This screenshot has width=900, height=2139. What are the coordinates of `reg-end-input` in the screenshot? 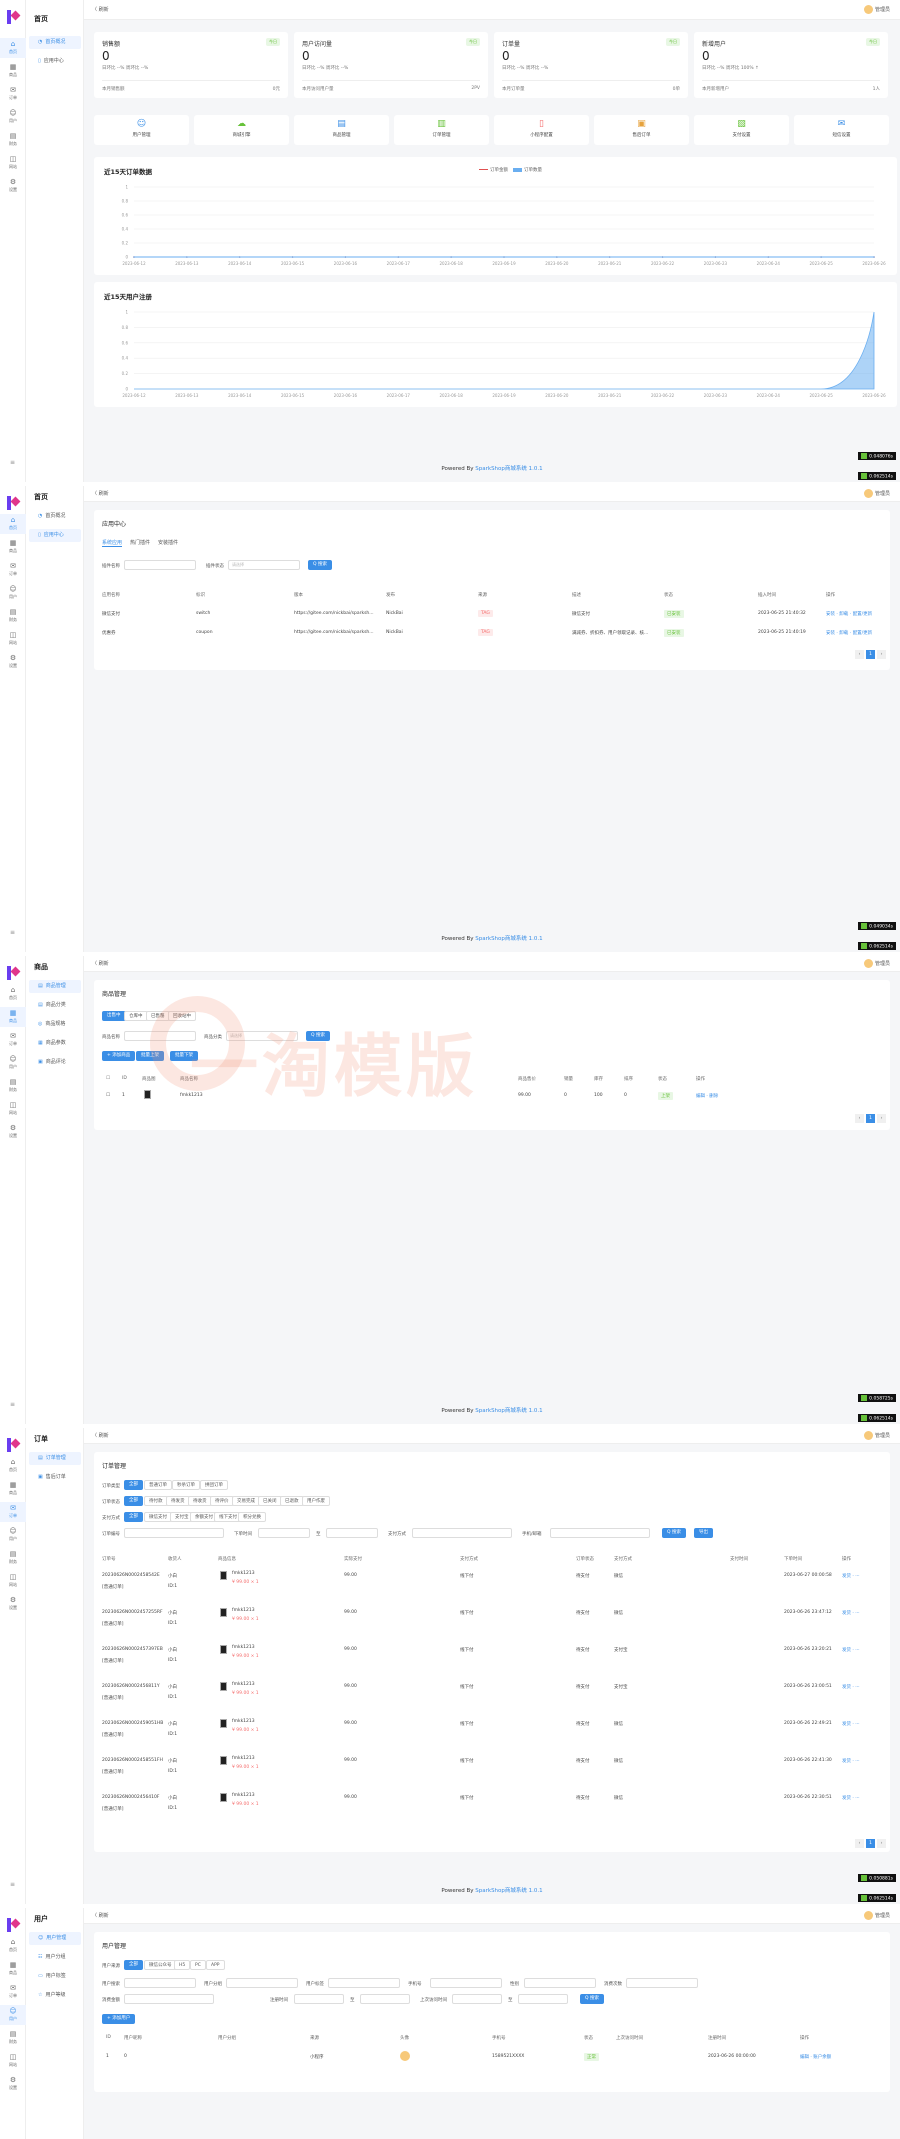 It's located at (385, 1999).